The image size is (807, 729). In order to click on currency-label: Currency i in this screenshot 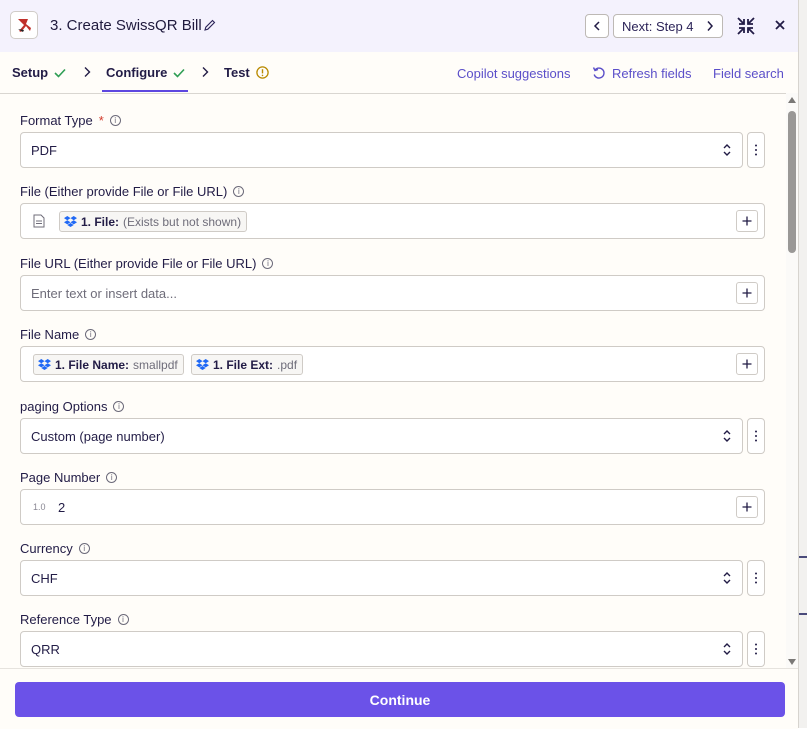, I will do `click(55, 548)`.